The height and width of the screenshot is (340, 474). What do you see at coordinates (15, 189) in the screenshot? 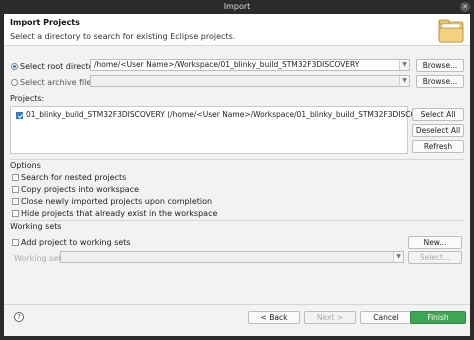
I see `copy-projects-checkbox` at bounding box center [15, 189].